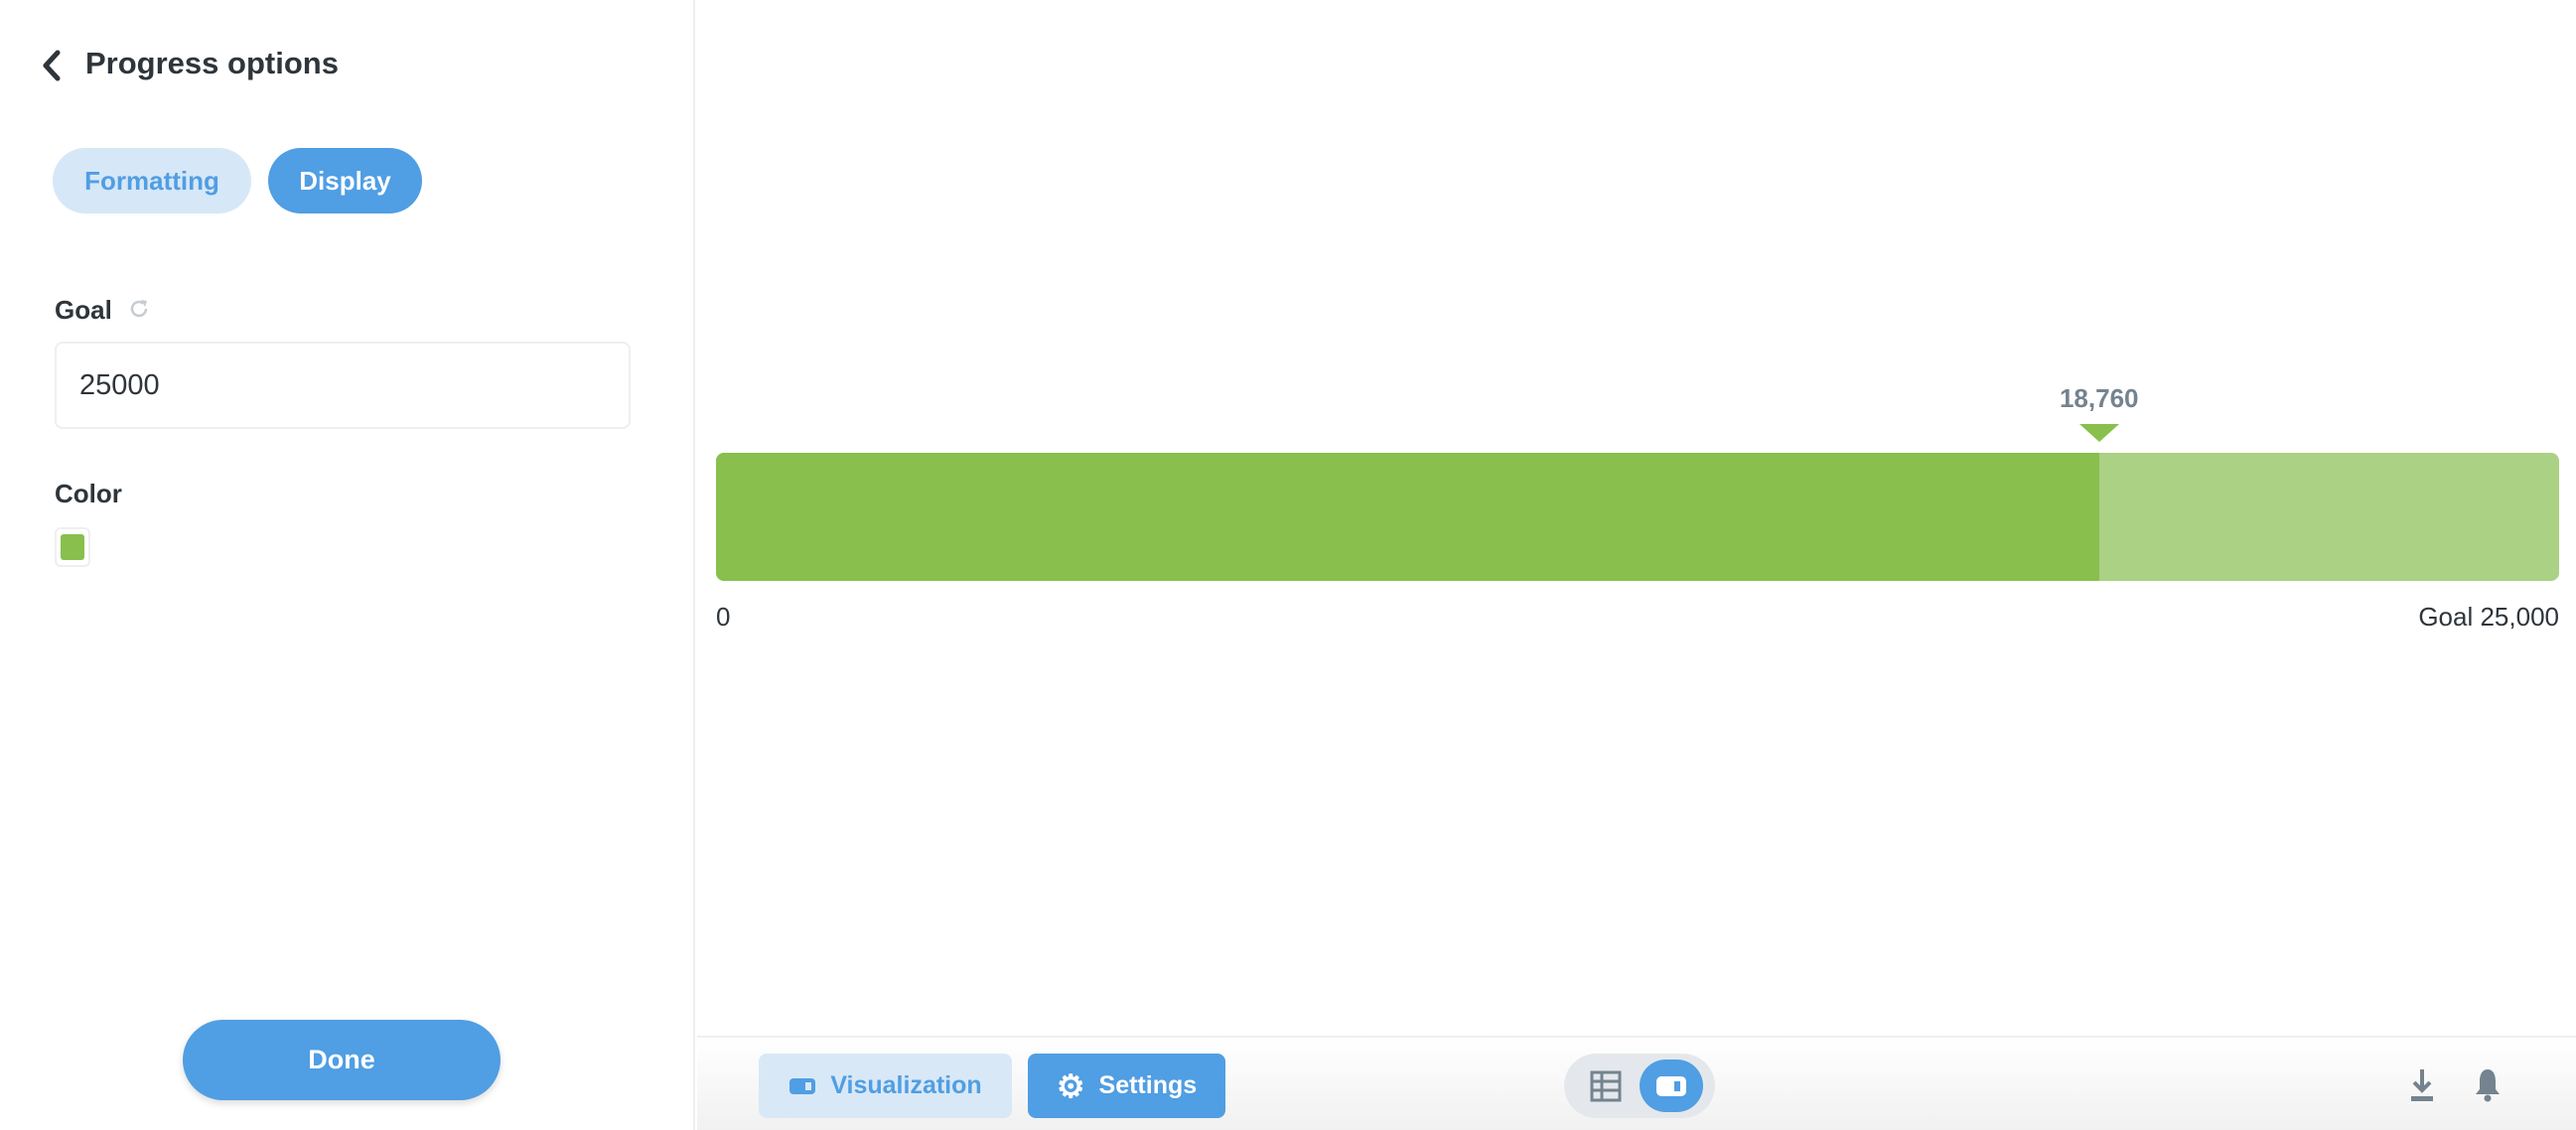  Describe the element at coordinates (343, 385) in the screenshot. I see `goal-input: 25000` at that location.